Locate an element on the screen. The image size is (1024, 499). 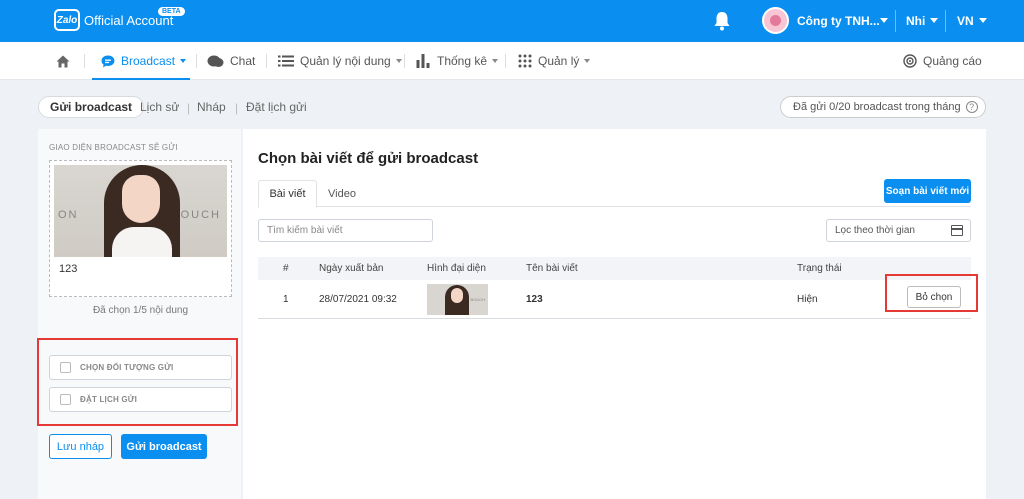
broadcast-icon is located at coordinates (108, 61).